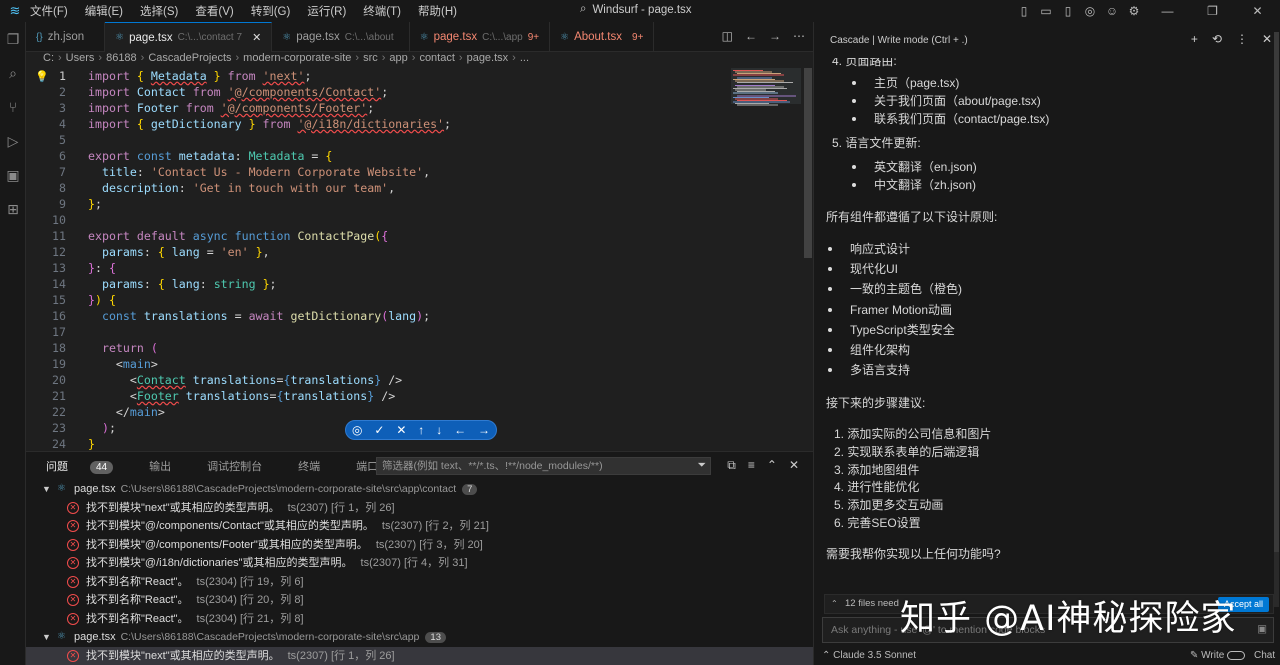 This screenshot has height=665, width=1280. I want to click on problem-row: ✕ 找不到名称"React"。 ts(2304) [行 19，列 6], so click(419, 582).